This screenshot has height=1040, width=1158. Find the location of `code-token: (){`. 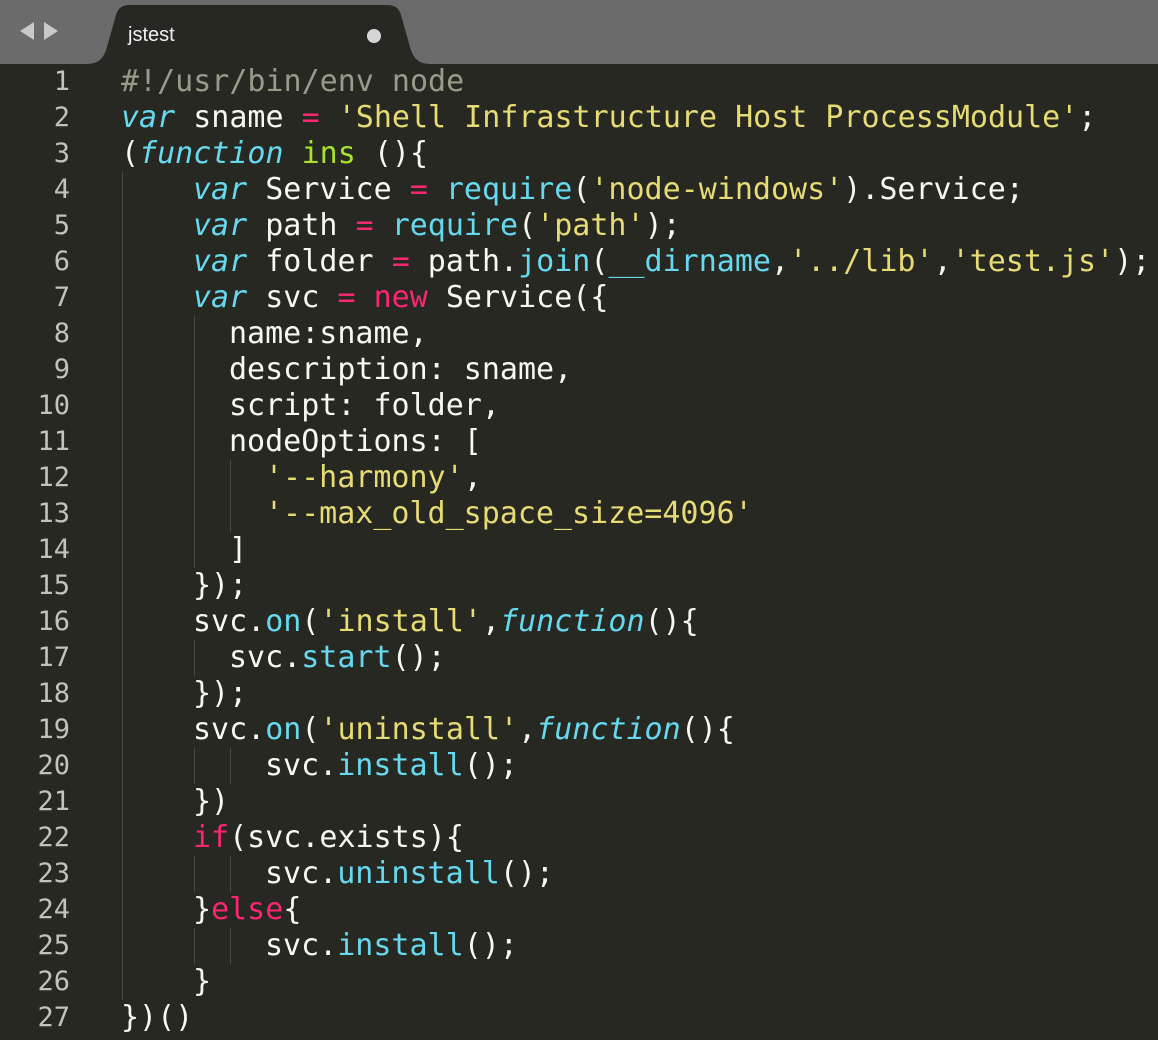

code-token: (){ is located at coordinates (392, 153).